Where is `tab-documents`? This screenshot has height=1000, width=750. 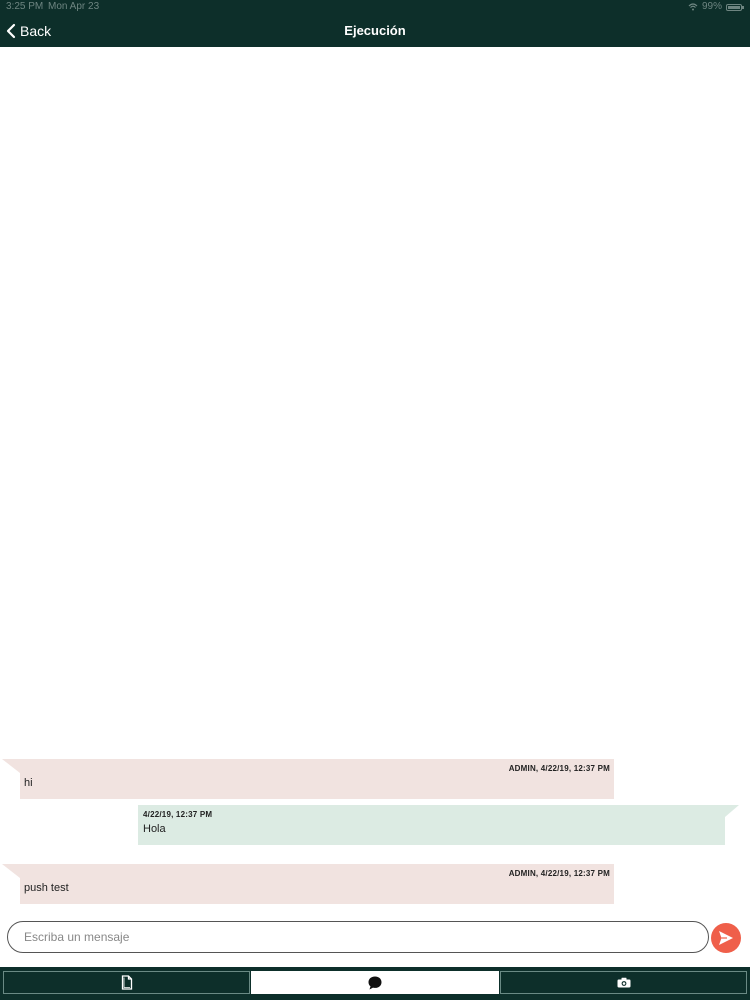 tab-documents is located at coordinates (126, 982).